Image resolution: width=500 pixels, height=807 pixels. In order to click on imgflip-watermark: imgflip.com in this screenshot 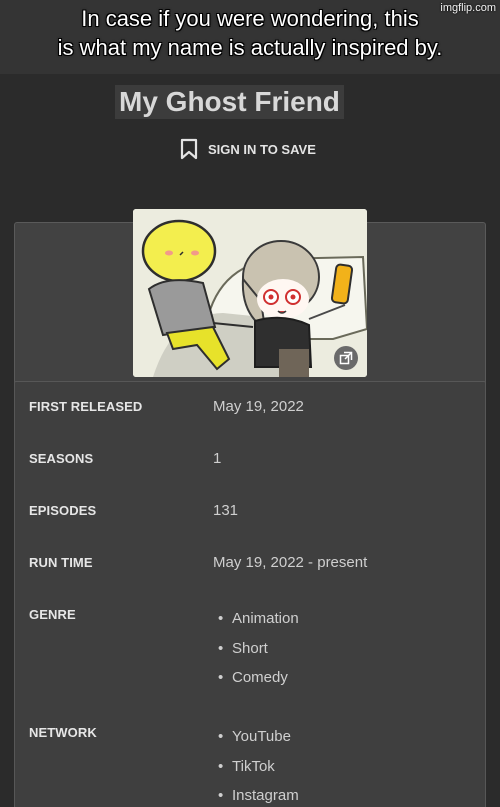, I will do `click(468, 8)`.